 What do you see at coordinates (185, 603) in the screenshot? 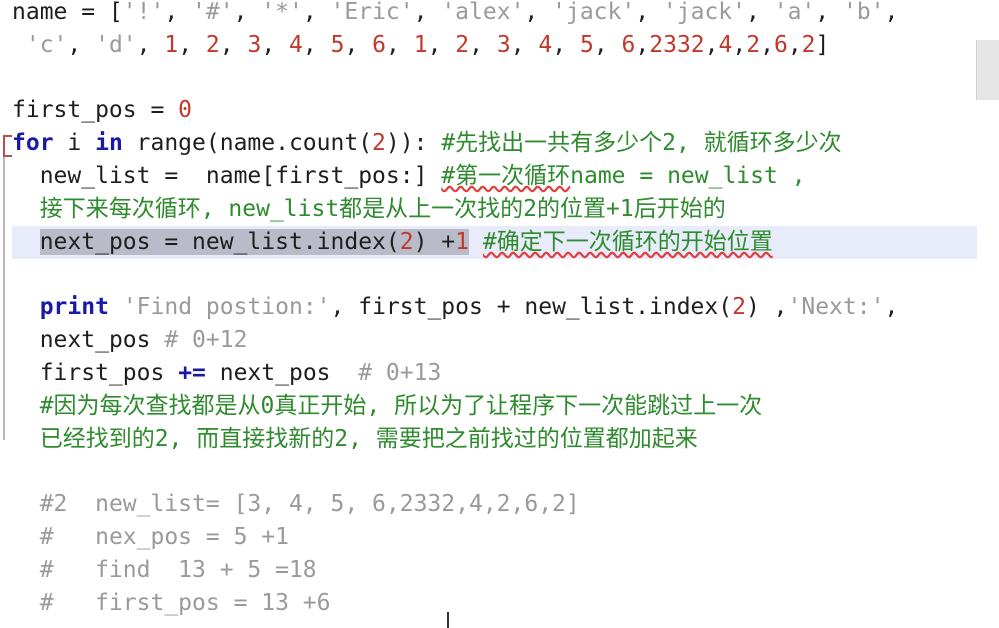
I see `code-line-19: # first_pos = 13 +6` at bounding box center [185, 603].